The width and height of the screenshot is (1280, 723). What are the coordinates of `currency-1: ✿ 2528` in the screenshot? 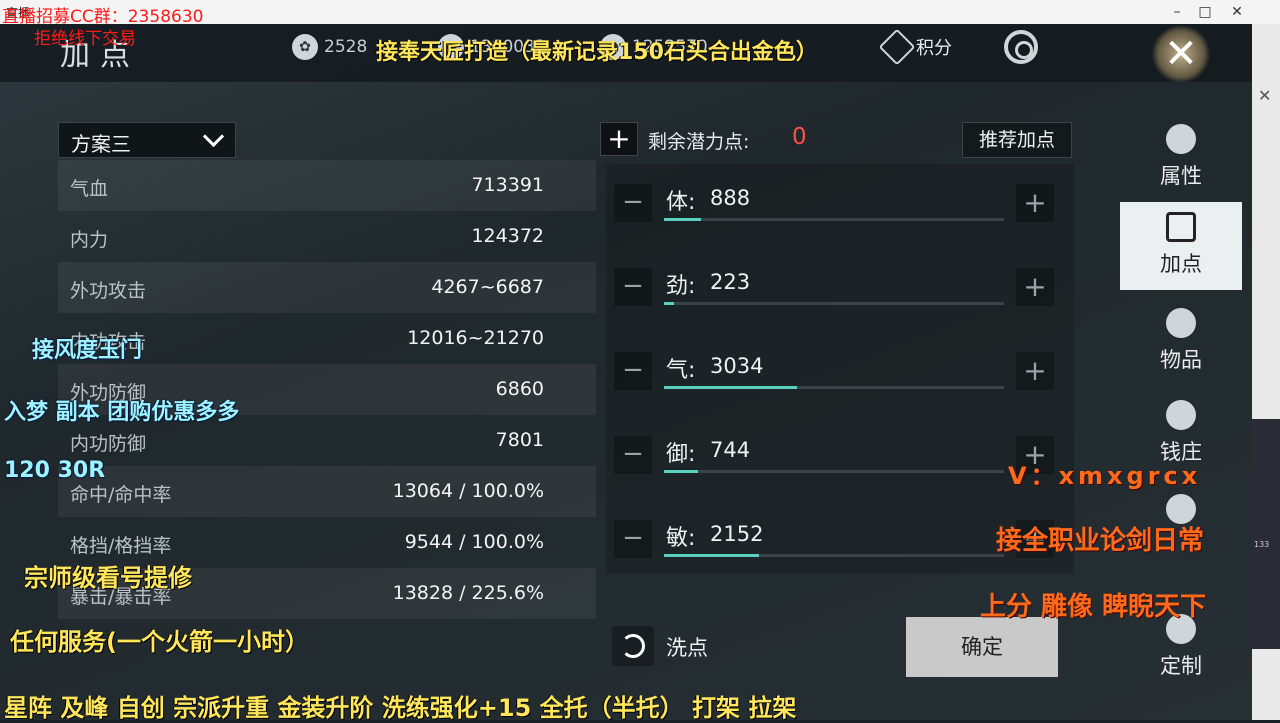 It's located at (329, 47).